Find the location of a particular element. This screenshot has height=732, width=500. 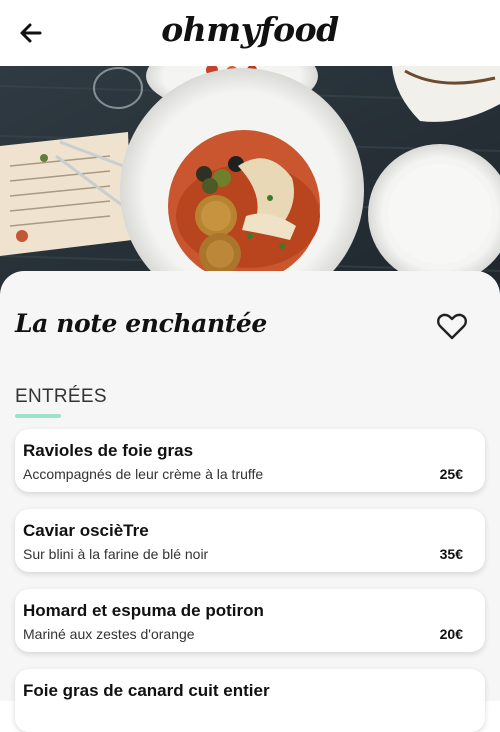

dish-price: 25€ is located at coordinates (451, 474).